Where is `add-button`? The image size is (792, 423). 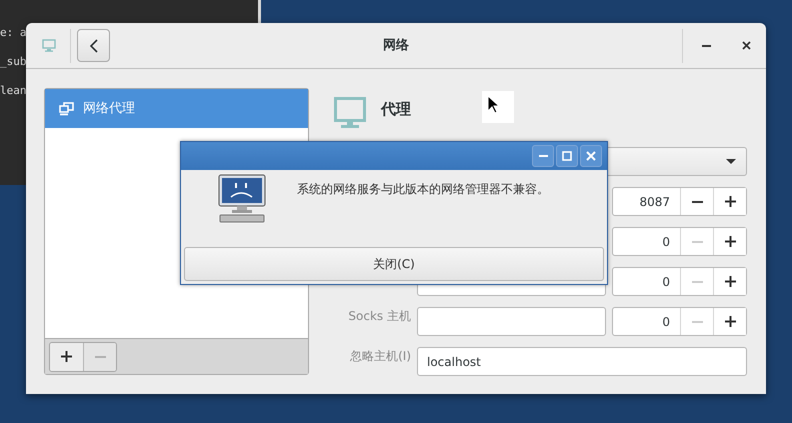 add-button is located at coordinates (66, 356).